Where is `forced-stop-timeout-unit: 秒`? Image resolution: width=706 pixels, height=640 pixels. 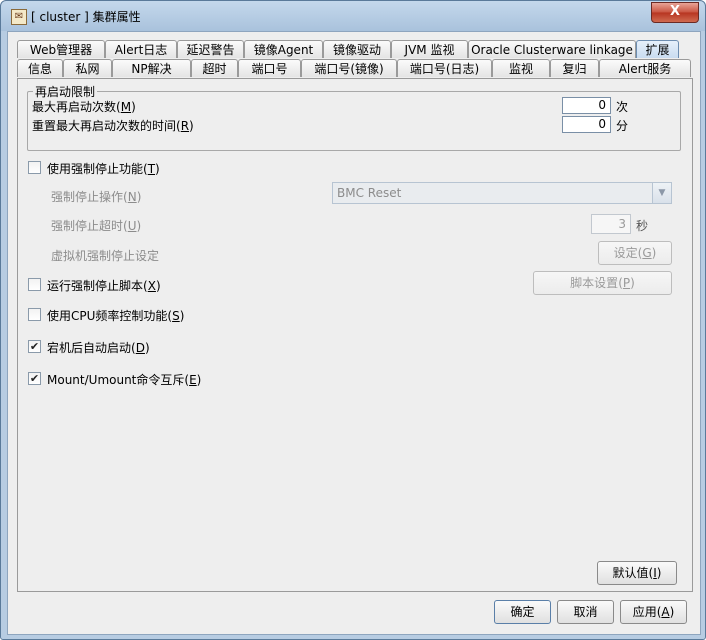 forced-stop-timeout-unit: 秒 is located at coordinates (642, 226).